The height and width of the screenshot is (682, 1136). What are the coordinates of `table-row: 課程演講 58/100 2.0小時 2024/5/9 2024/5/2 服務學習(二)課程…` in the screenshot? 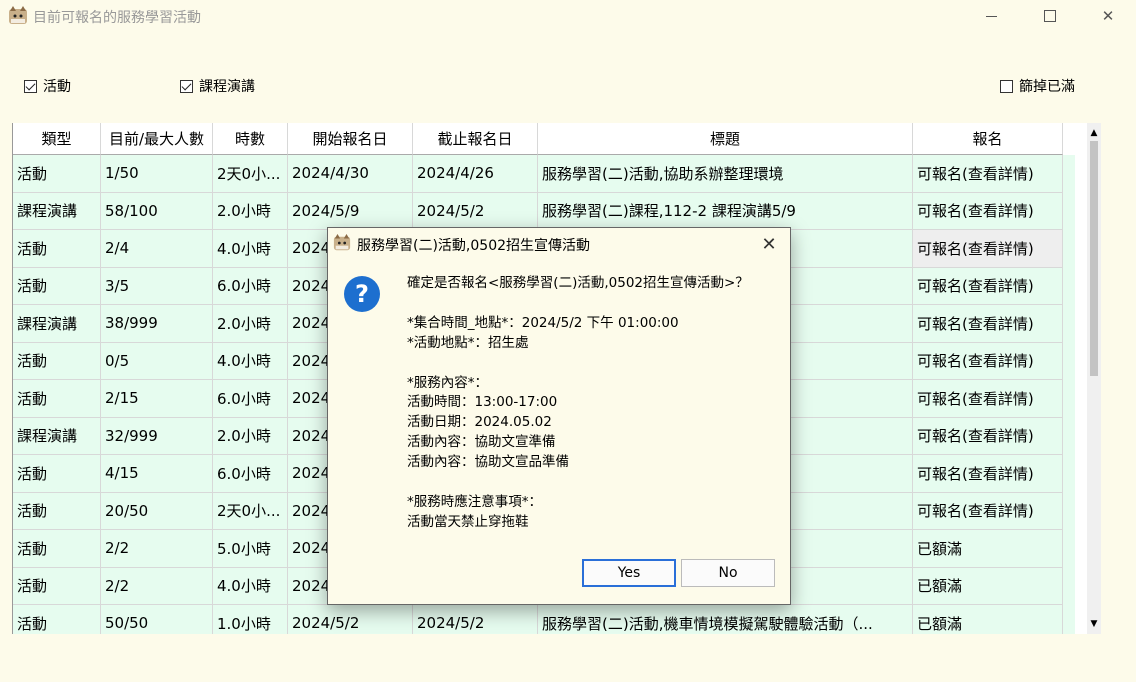 It's located at (544, 211).